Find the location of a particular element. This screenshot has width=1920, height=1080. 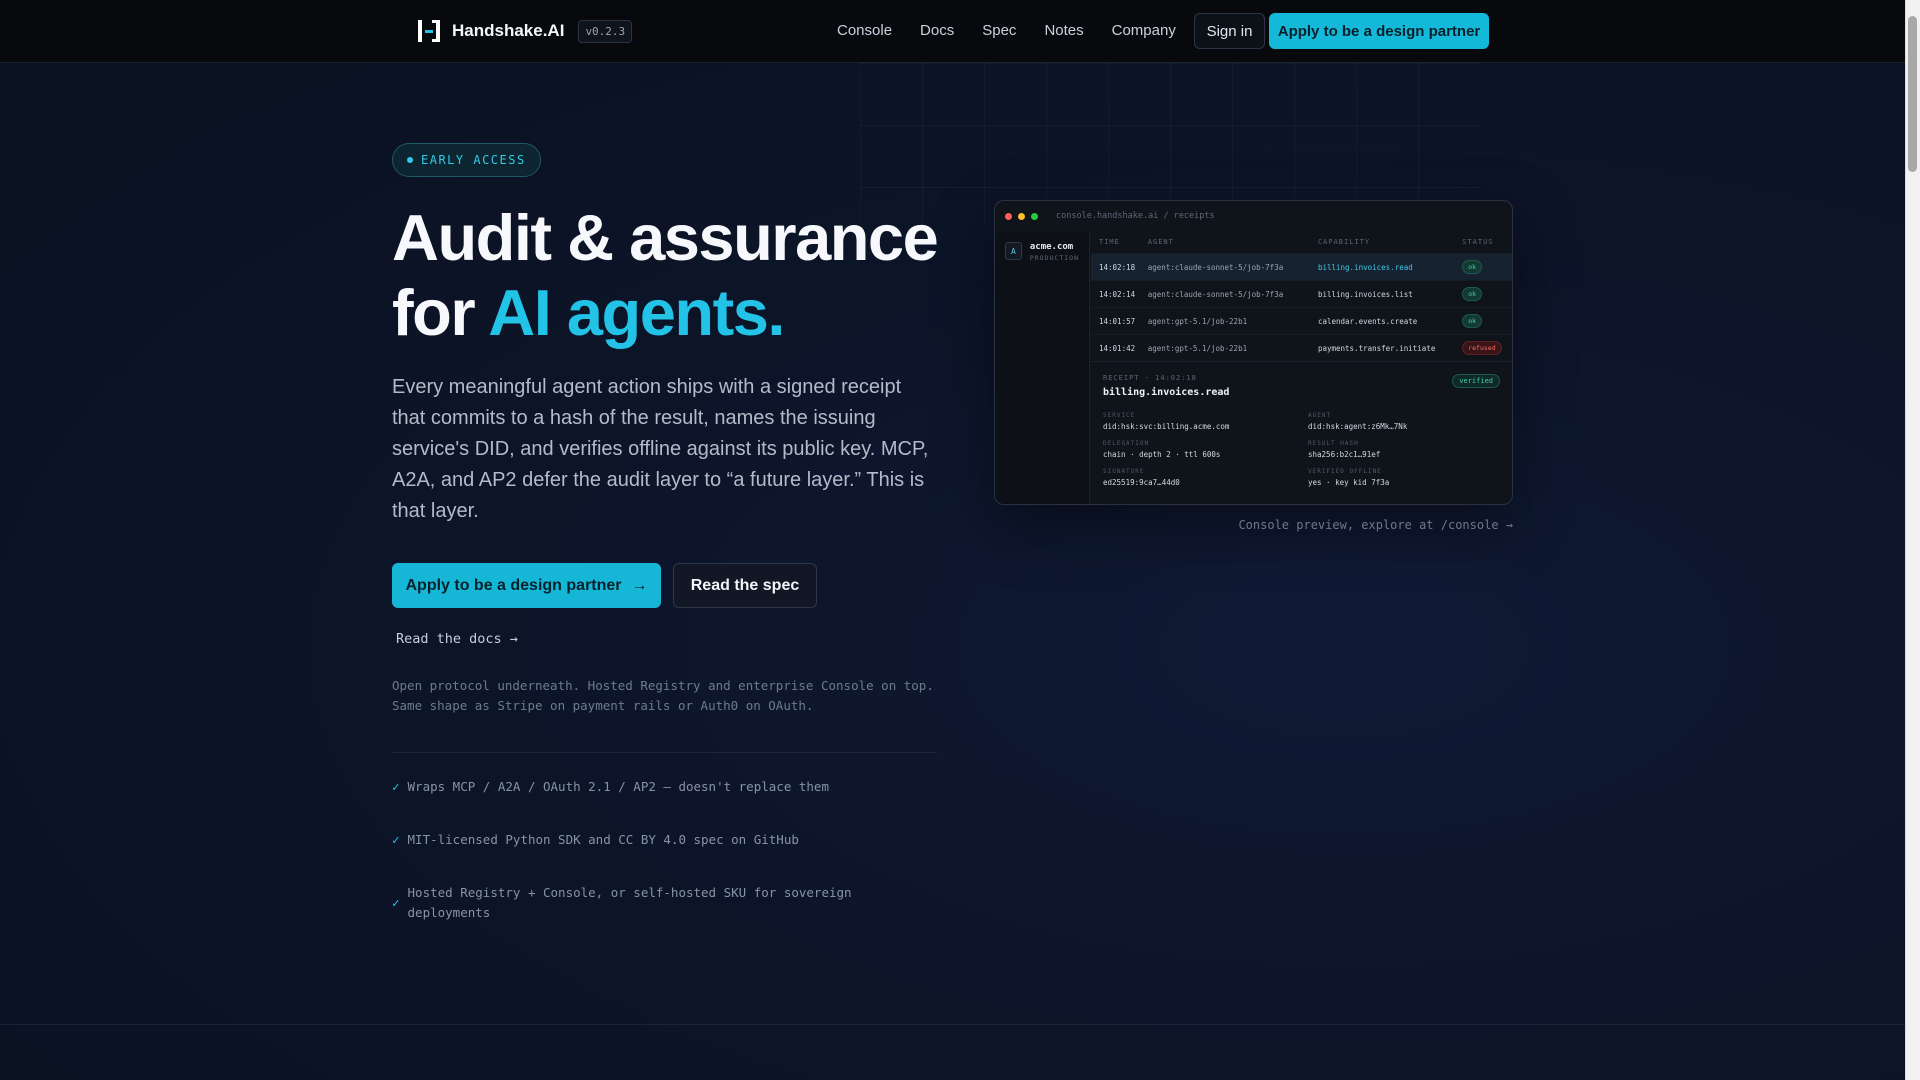

console-caption-link: Console preview, explore at /console → is located at coordinates (1306, 525).